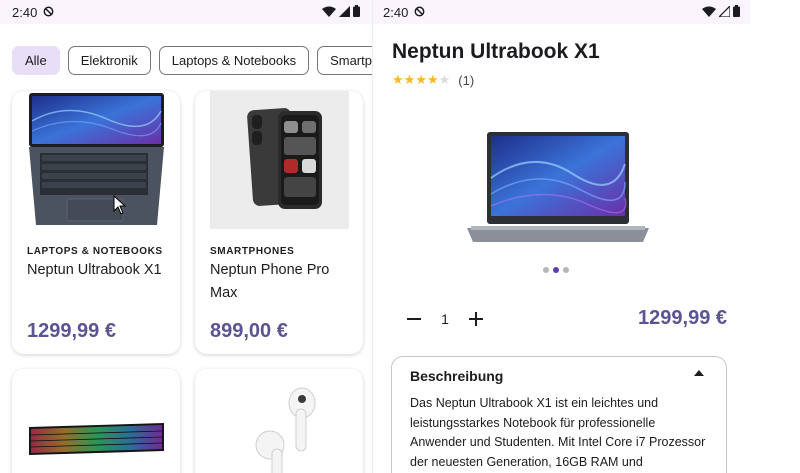  Describe the element at coordinates (444, 79) in the screenshot. I see `star-empty-icon: ★` at that location.